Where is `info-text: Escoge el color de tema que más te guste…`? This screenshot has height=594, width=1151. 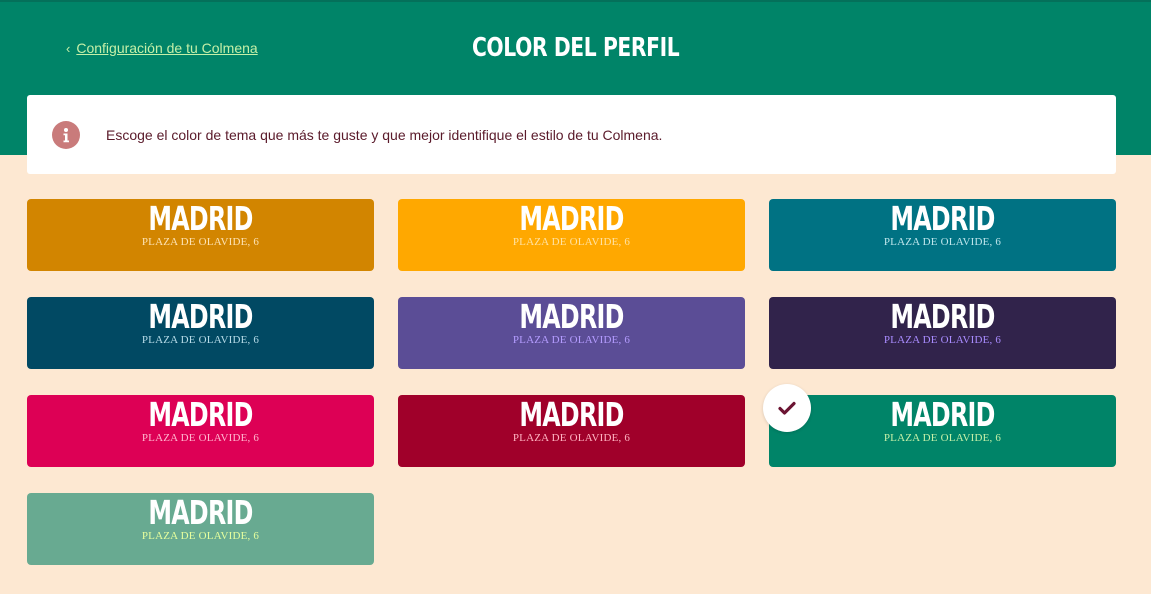
info-text: Escoge el color de tema que más te guste… is located at coordinates (384, 134).